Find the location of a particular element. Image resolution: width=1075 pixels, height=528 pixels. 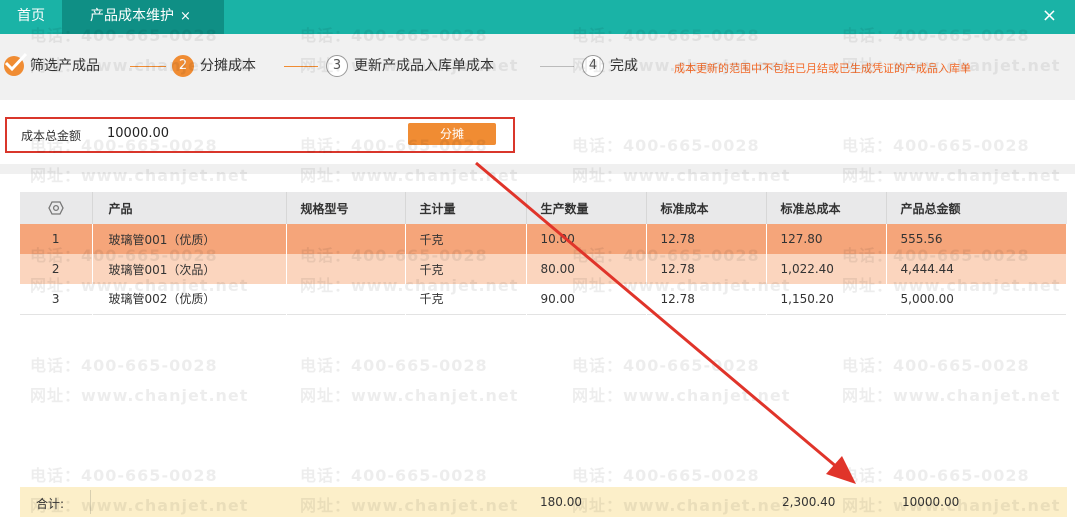

header-standard-total-cost: 标准总成本 is located at coordinates (826, 208).